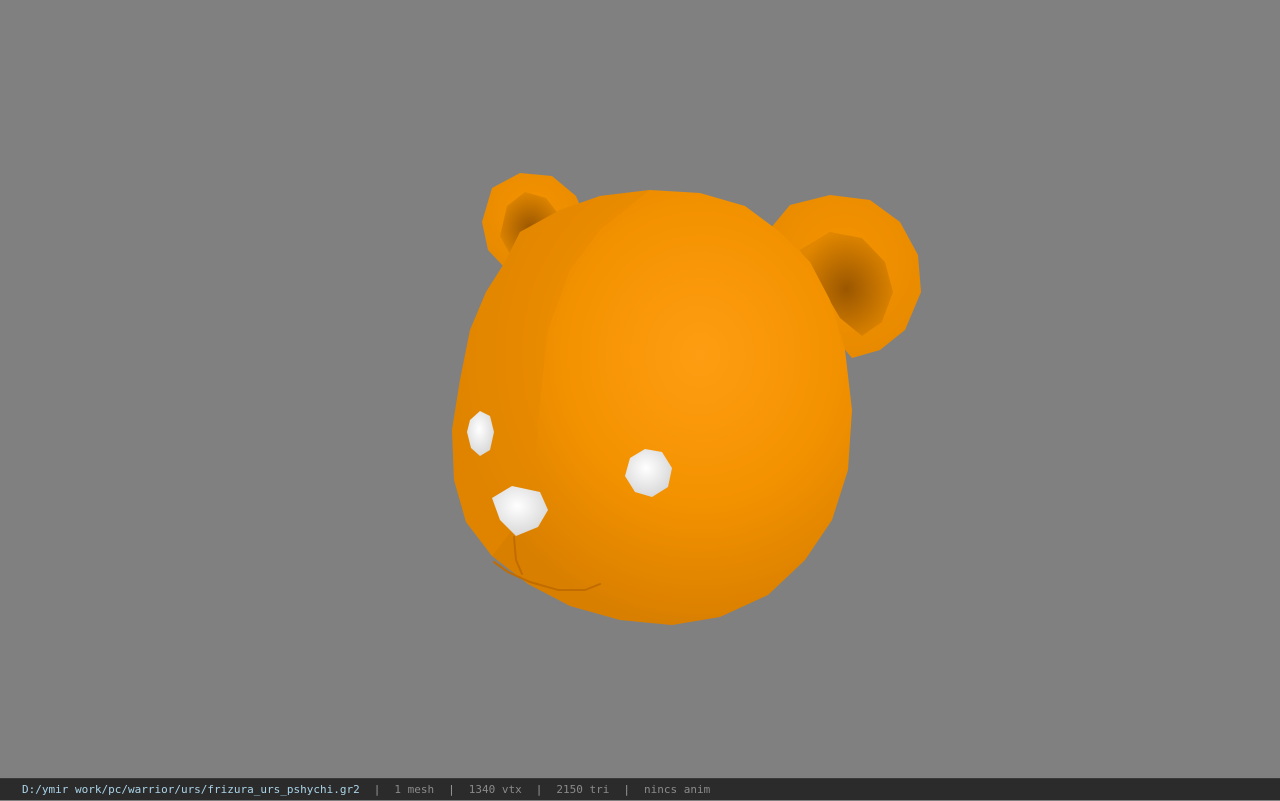 Image resolution: width=1280 pixels, height=801 pixels. I want to click on vertex-count: 1340 vtx, so click(495, 789).